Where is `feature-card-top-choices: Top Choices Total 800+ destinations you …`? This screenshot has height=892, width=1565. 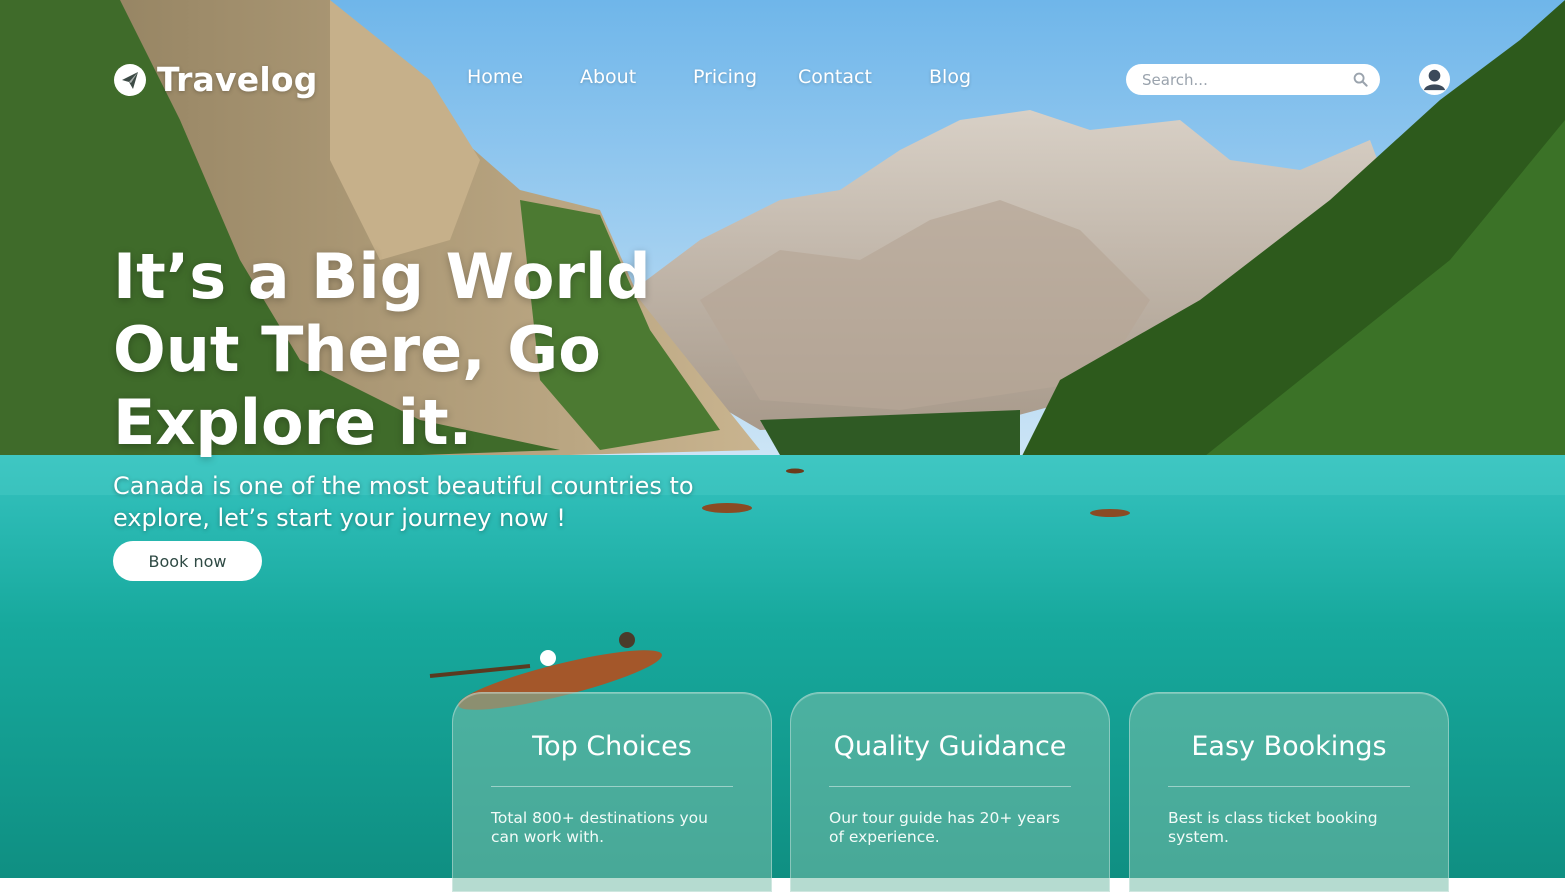 feature-card-top-choices: Top Choices Total 800+ destinations you … is located at coordinates (612, 792).